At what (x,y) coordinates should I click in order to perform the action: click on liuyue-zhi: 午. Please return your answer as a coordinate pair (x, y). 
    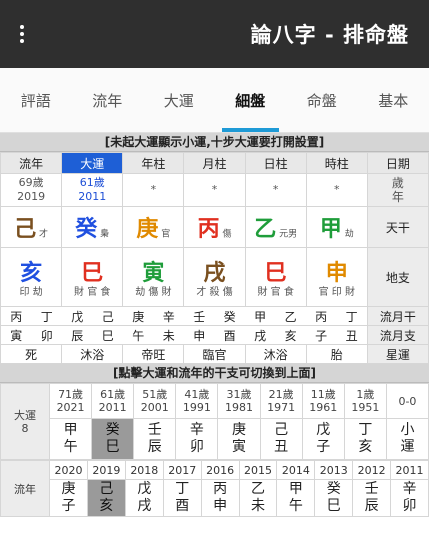
    Looking at the image, I should click on (138, 335).